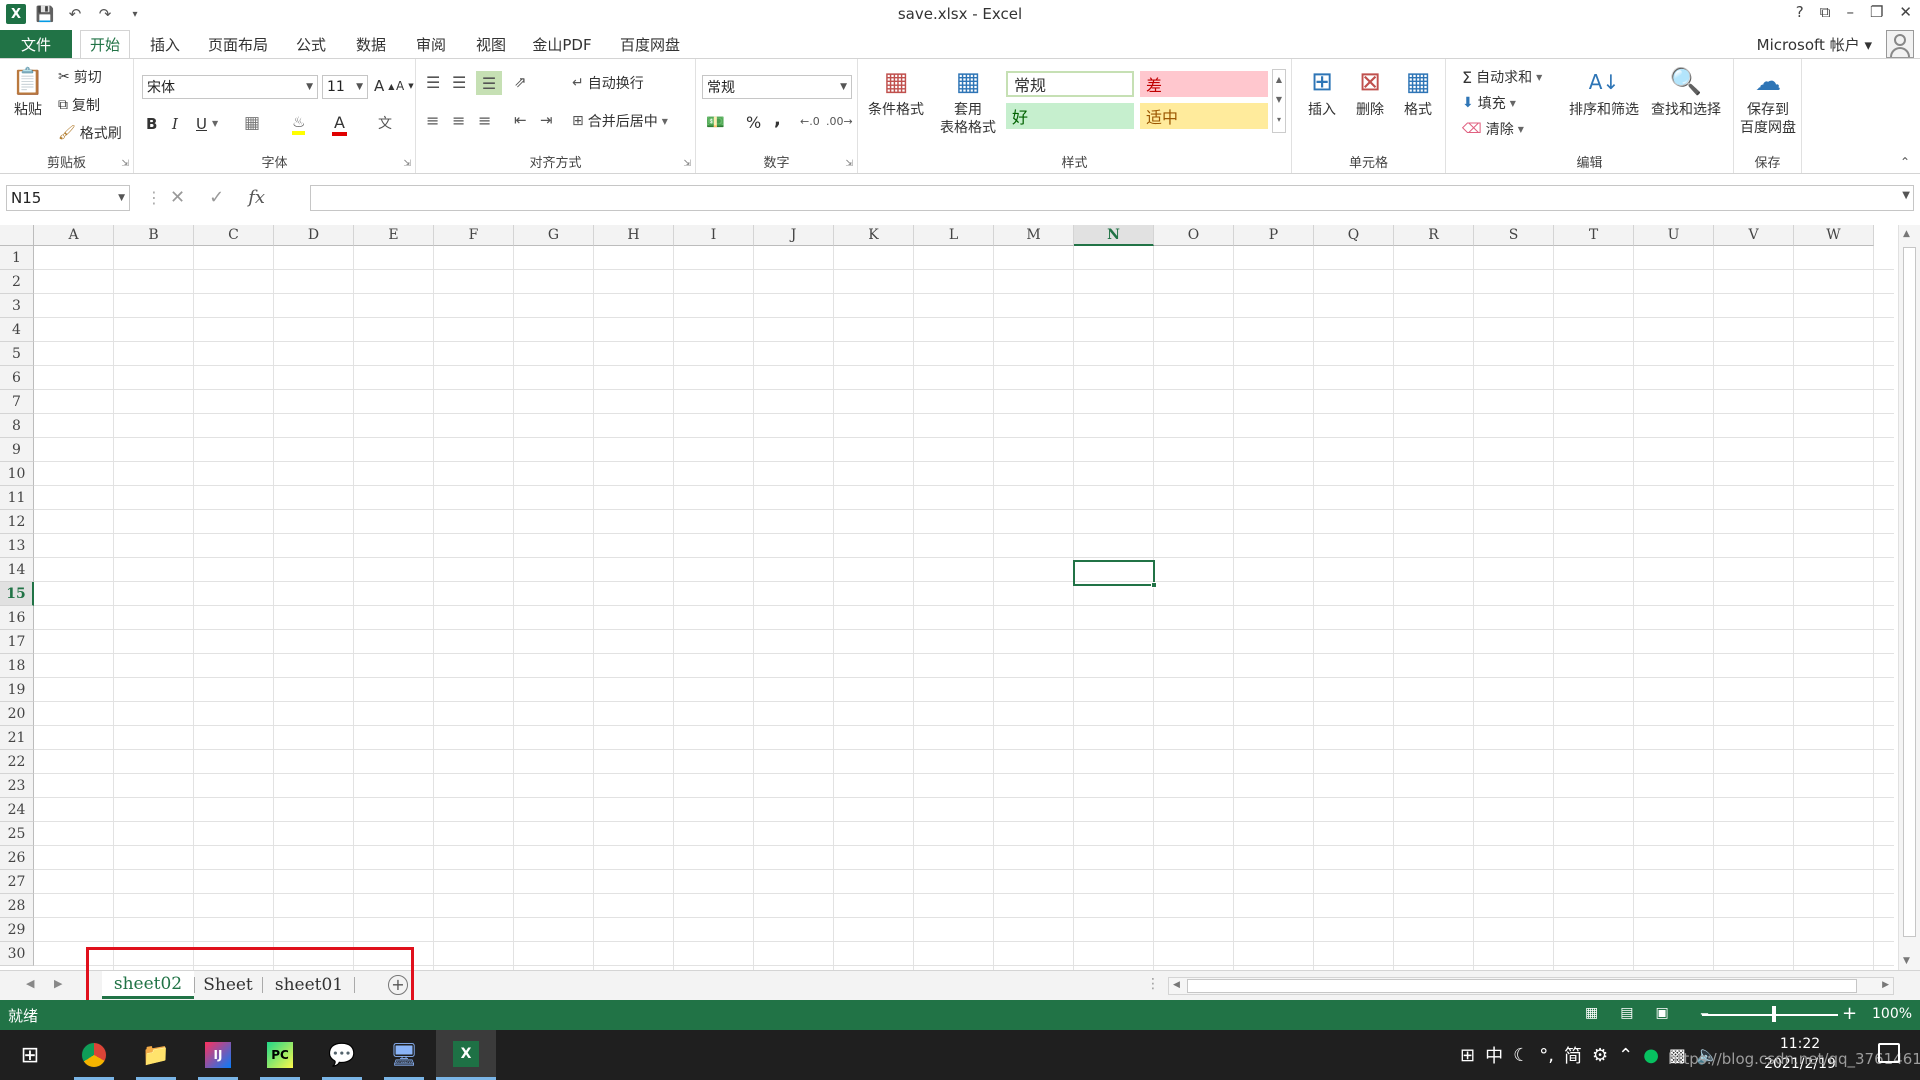 This screenshot has height=1080, width=1920. Describe the element at coordinates (17, 378) in the screenshot. I see `row-header: 6` at that location.